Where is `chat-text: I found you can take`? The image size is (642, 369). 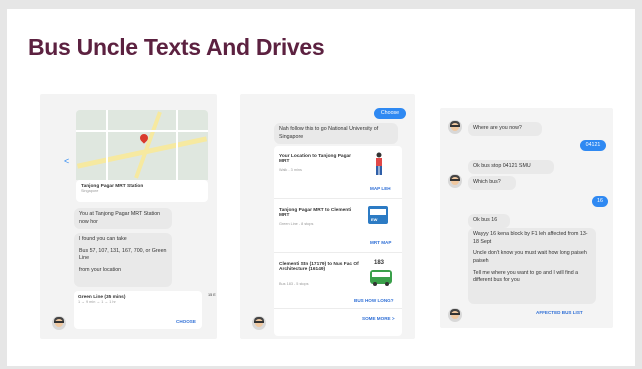 chat-text: I found you can take is located at coordinates (103, 239).